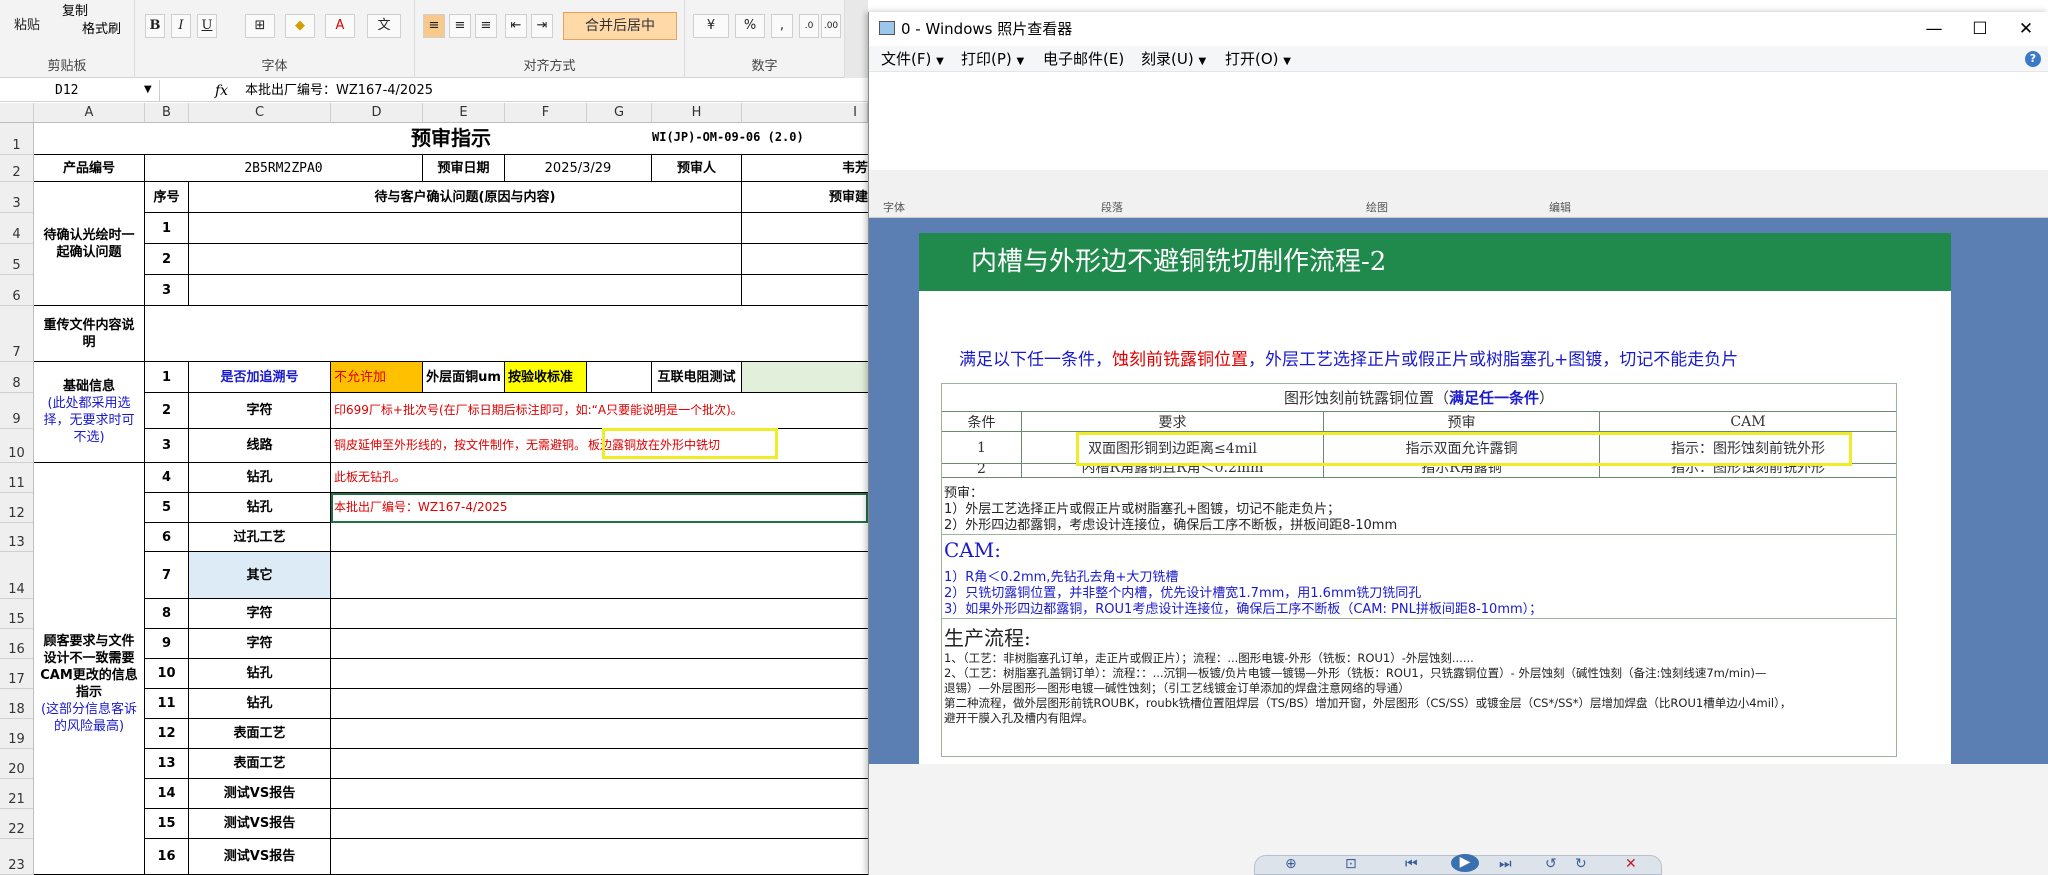 This screenshot has height=875, width=2048. What do you see at coordinates (599, 411) in the screenshot?
I see `silkscreen-instruction: 印699厂标+批次号(在厂标日期后标注即可，如:“A只要能说明是一个批次)。` at bounding box center [599, 411].